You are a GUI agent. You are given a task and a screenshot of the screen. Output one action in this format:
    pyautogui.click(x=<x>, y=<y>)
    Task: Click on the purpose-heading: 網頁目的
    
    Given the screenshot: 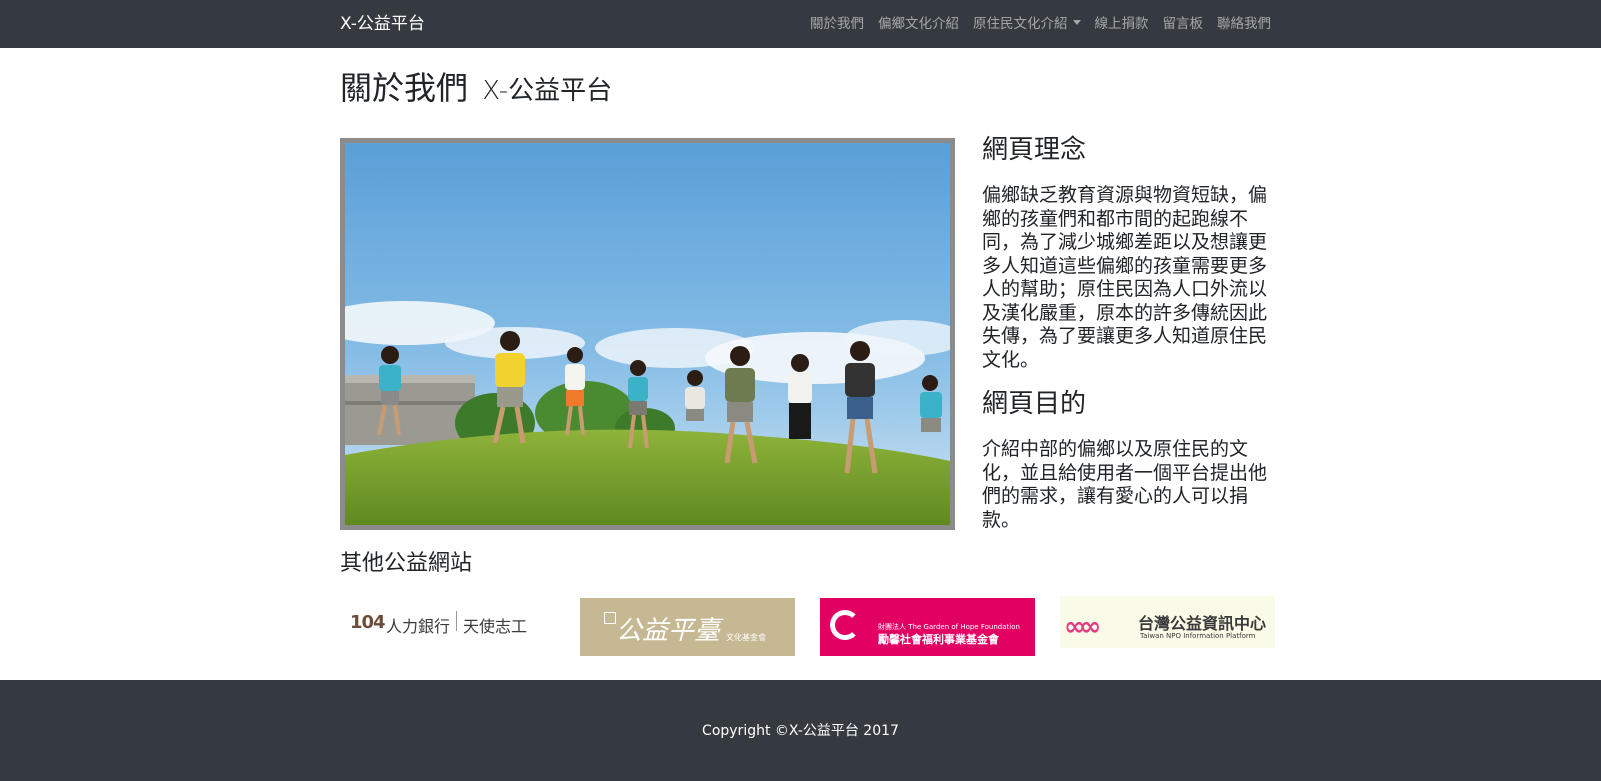 What is the action you would take?
    pyautogui.click(x=1034, y=404)
    